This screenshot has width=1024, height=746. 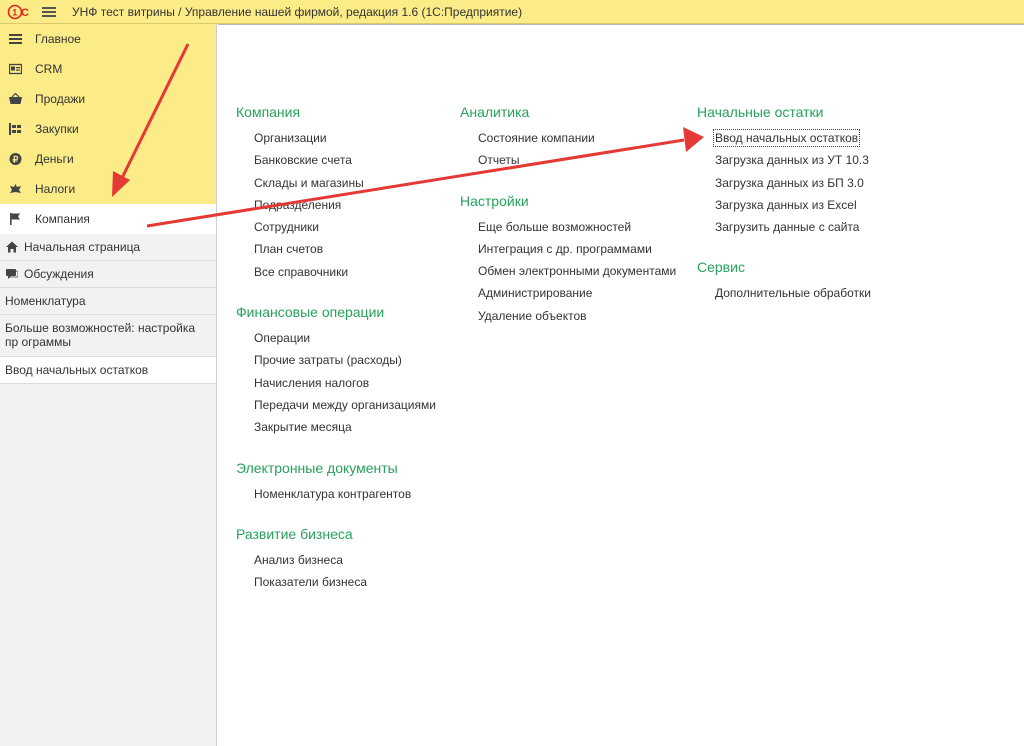 I want to click on link-bank-accounts: Банковские счета, so click(x=345, y=160).